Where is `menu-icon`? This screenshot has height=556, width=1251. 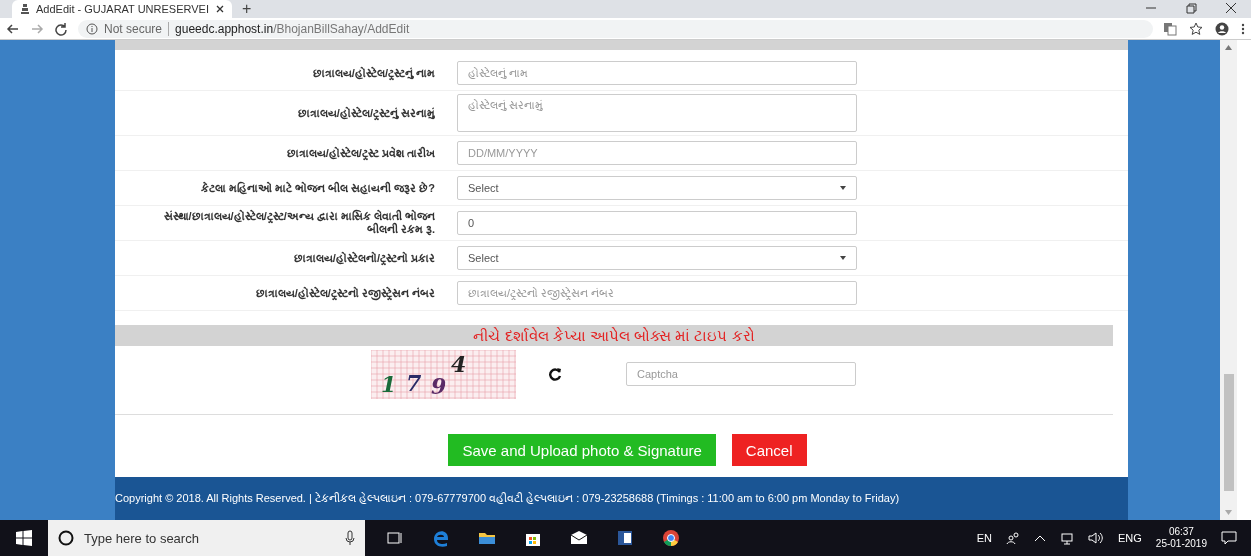
menu-icon is located at coordinates (1243, 28).